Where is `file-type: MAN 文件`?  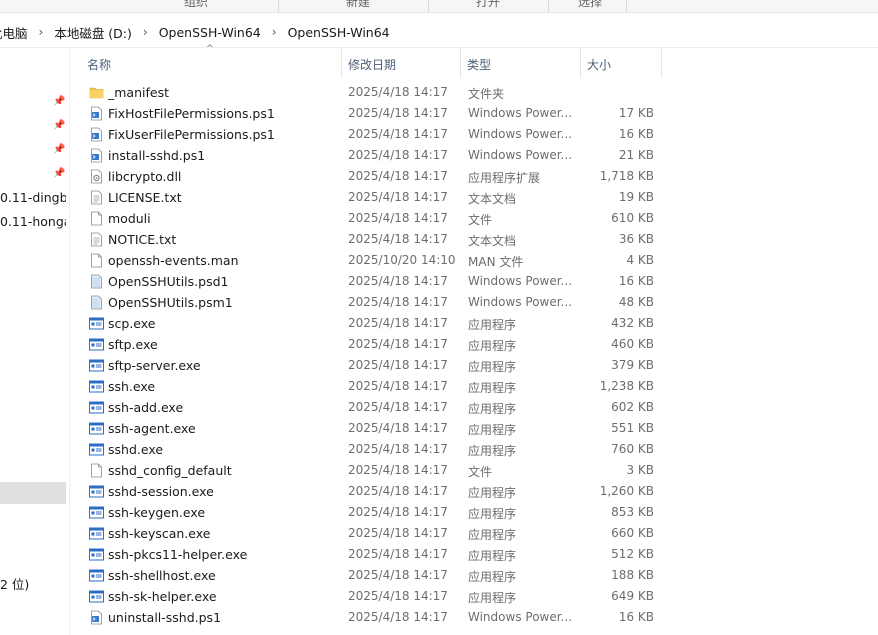
file-type: MAN 文件 is located at coordinates (496, 262).